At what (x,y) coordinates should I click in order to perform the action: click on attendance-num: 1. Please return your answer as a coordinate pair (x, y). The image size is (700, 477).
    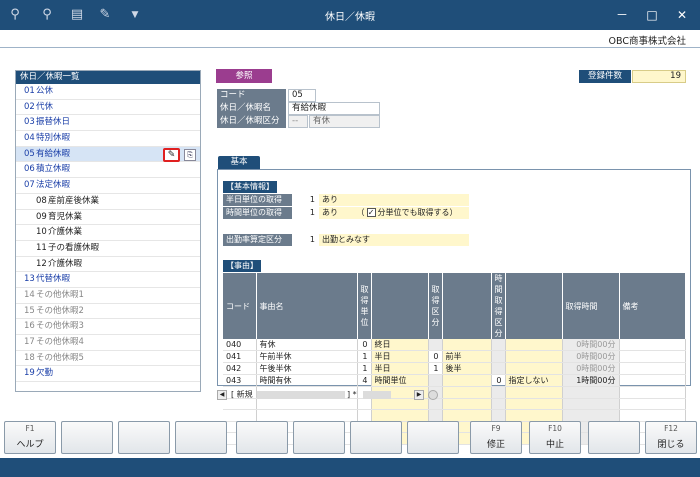
    Looking at the image, I should click on (306, 240).